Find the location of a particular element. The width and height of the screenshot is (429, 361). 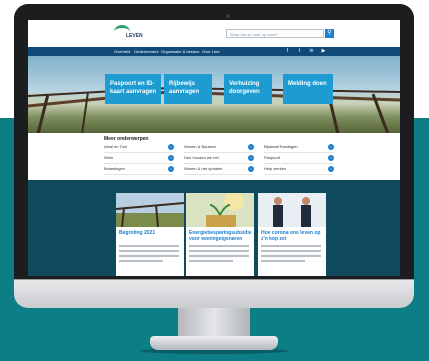

news-title: Hoe corona ons leven op z'n kop zet is located at coordinates (291, 236).